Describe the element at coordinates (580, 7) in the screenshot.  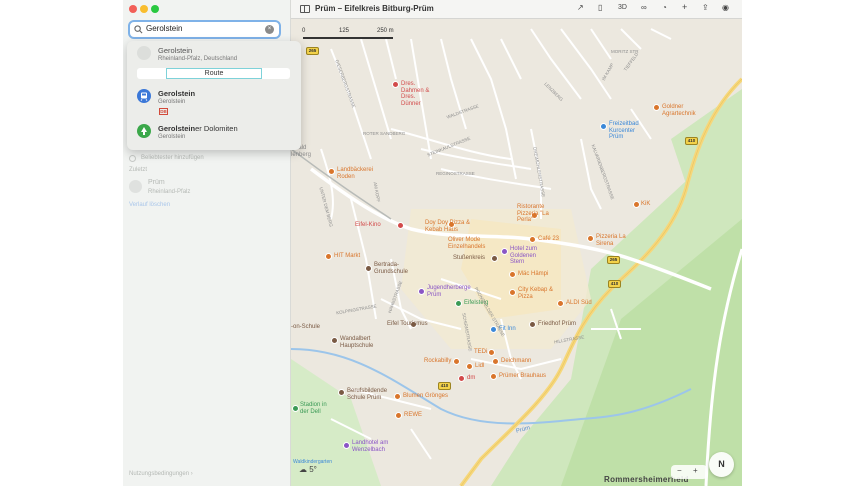
I see `directions-icon: ↗` at that location.